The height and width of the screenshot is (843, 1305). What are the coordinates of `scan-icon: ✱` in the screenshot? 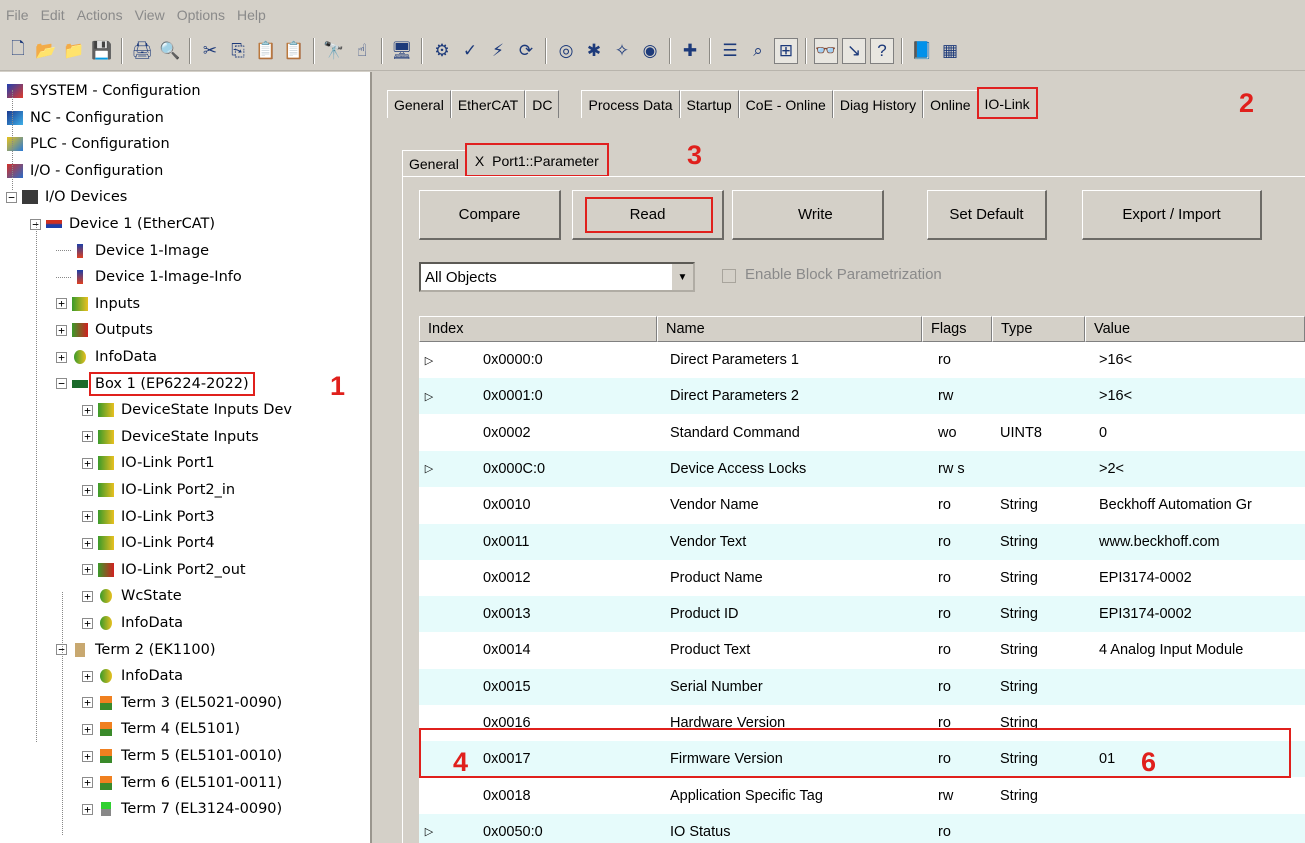 It's located at (594, 51).